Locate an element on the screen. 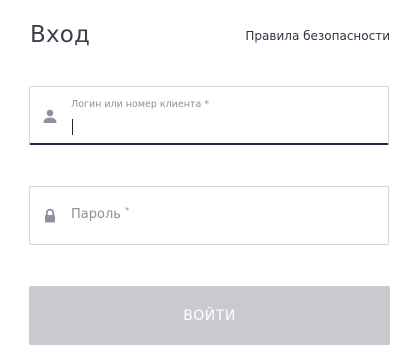 This screenshot has width=416, height=361. password-placeholder-text: Пароль is located at coordinates (96, 214).